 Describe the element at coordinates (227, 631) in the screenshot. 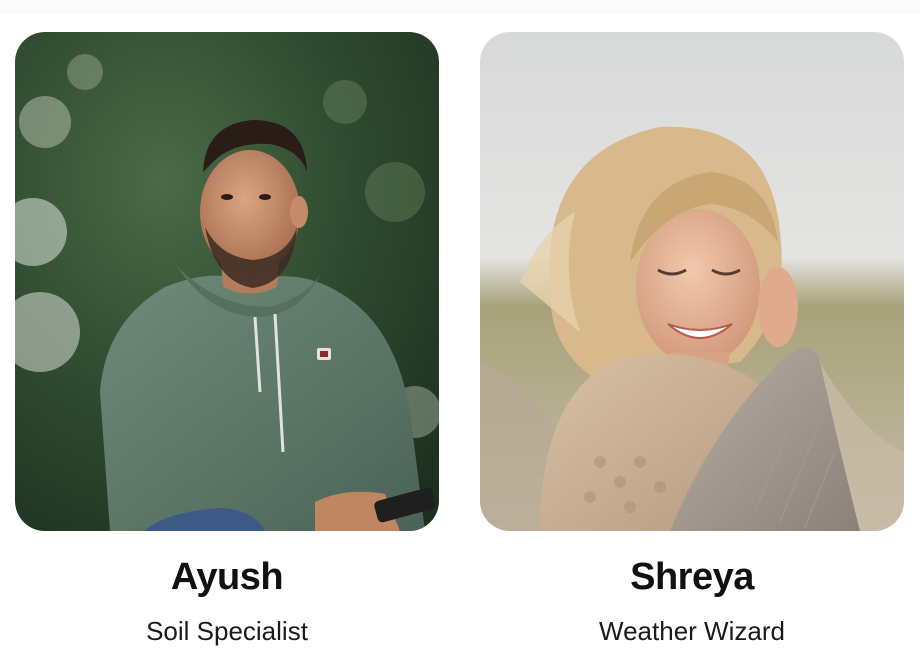

I see `member-role: Soil Specialist` at that location.